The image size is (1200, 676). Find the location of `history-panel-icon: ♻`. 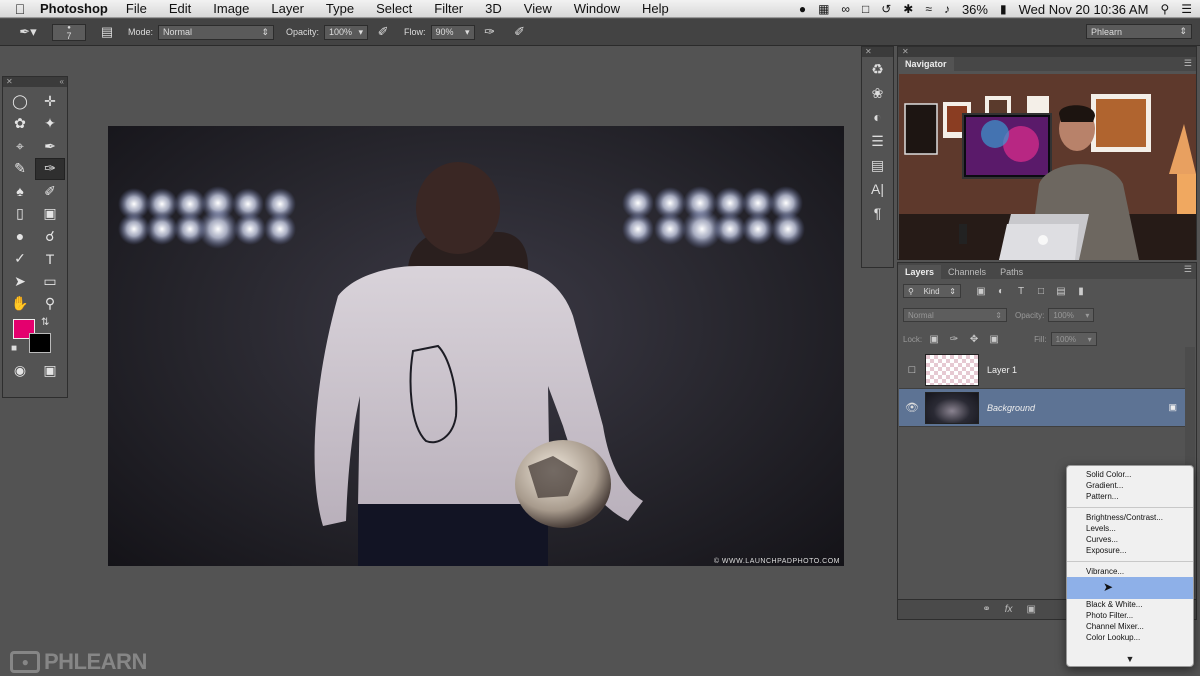

history-panel-icon: ♻ is located at coordinates (877, 69).